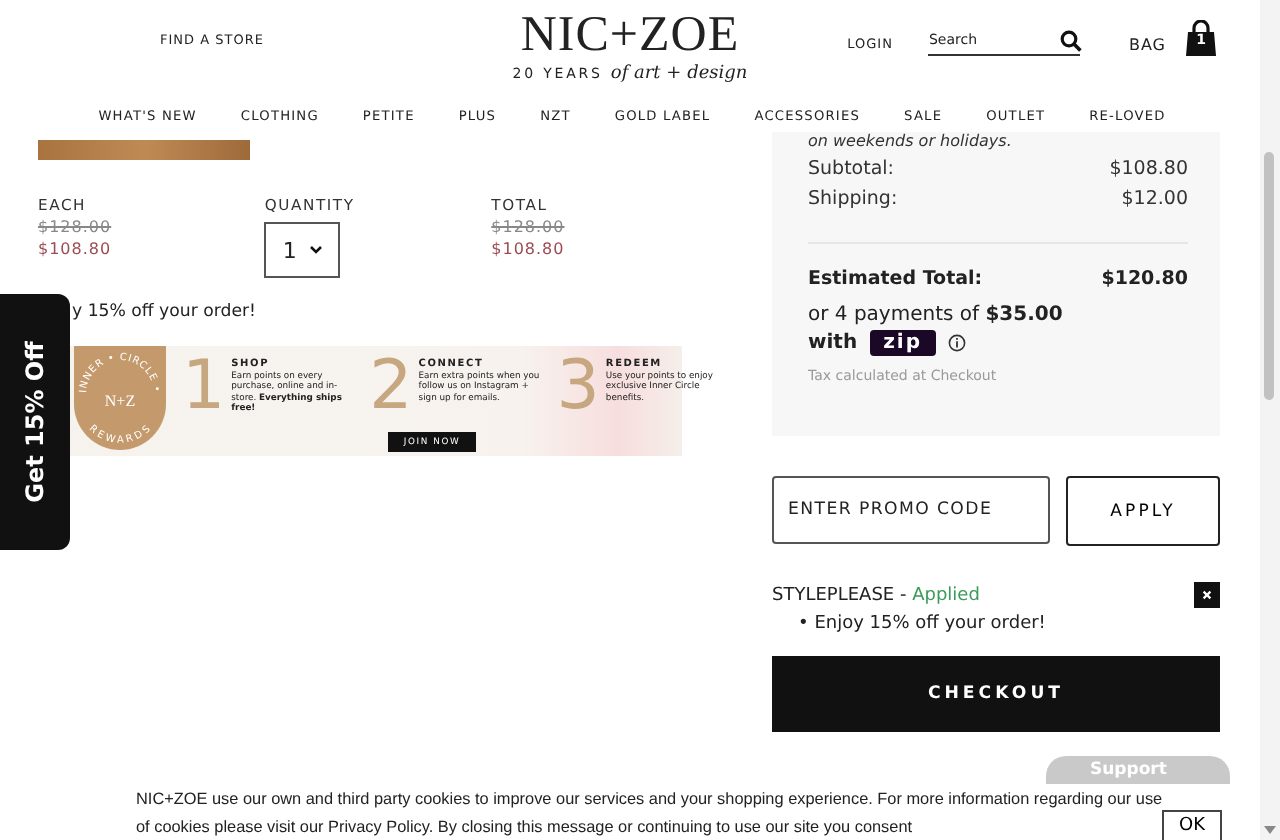 Image resolution: width=1280 pixels, height=840 pixels. I want to click on summary-label: Subtotal:, so click(851, 169).